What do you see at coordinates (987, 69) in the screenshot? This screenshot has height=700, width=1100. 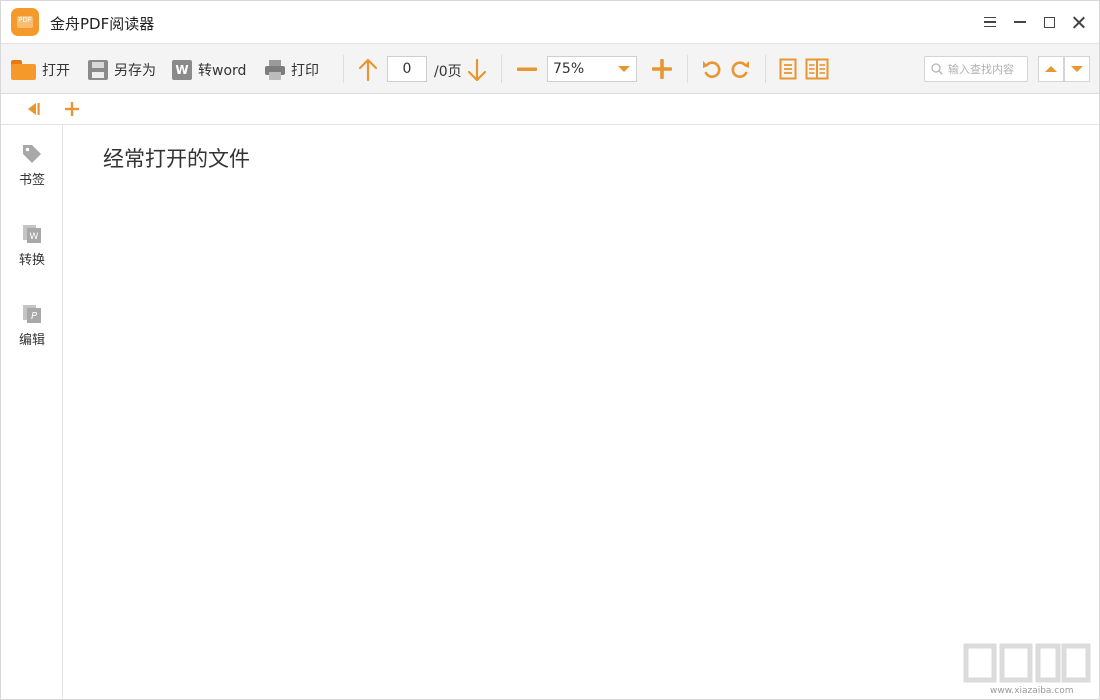 I see `search-input` at bounding box center [987, 69].